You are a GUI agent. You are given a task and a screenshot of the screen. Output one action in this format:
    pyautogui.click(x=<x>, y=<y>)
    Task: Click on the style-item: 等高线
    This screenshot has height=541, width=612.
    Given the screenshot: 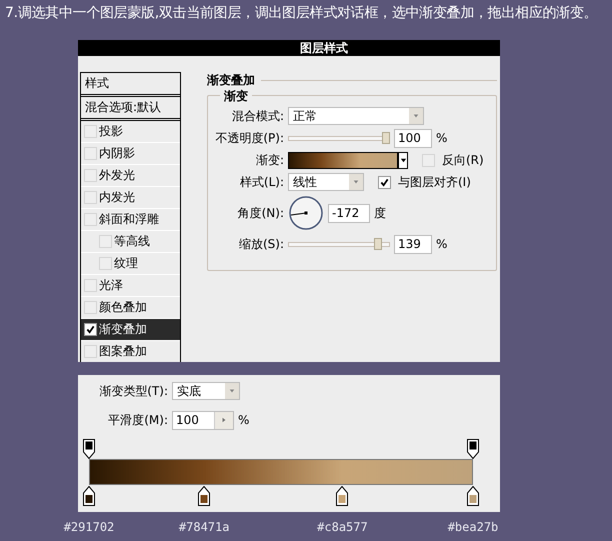 What is the action you would take?
    pyautogui.click(x=130, y=242)
    